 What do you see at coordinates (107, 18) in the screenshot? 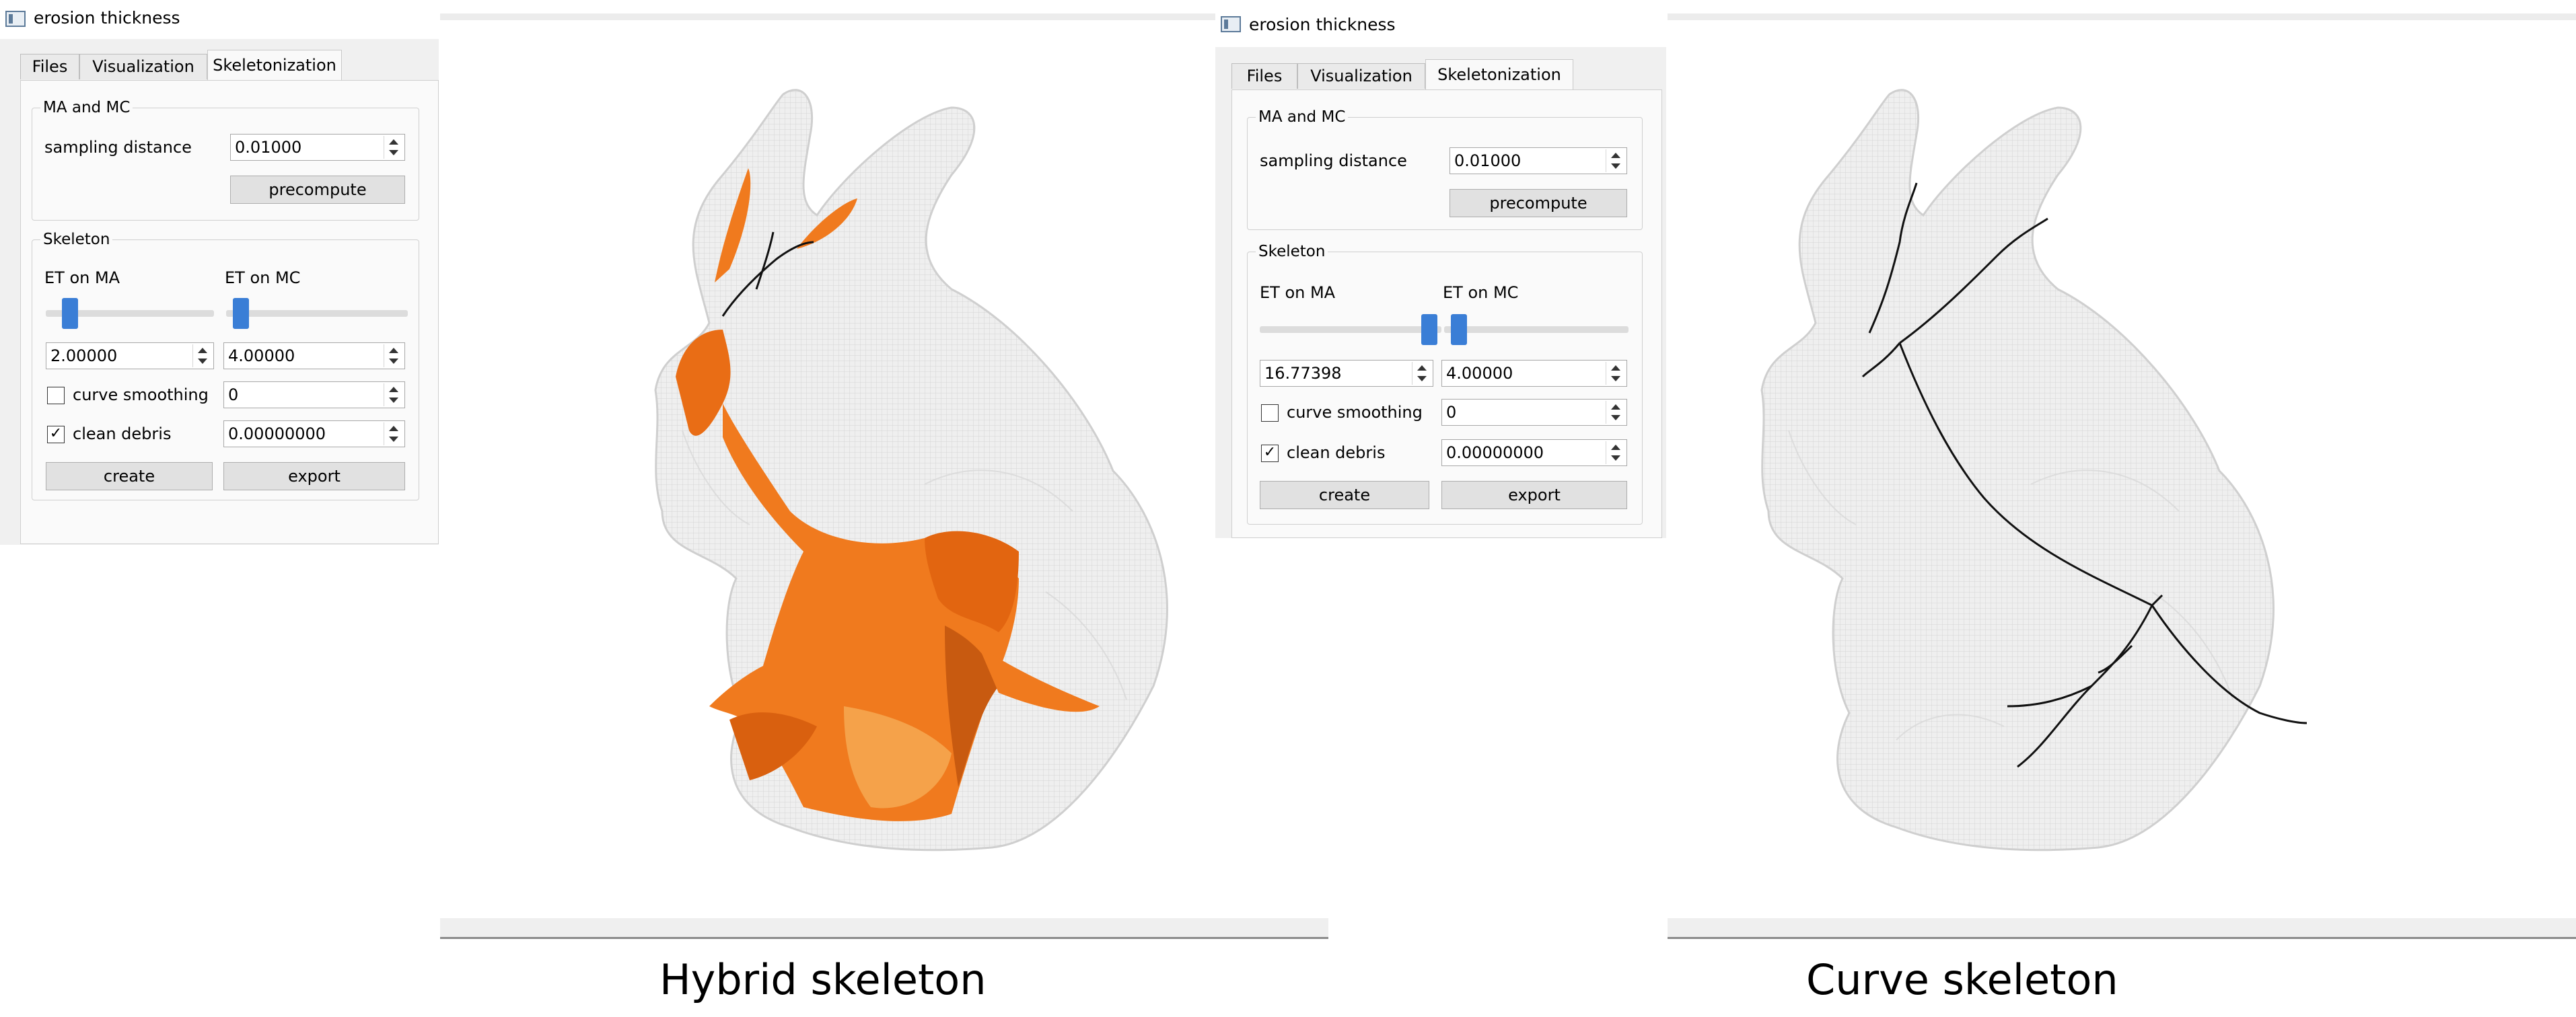
I see `left-window-title: erosion thickness` at bounding box center [107, 18].